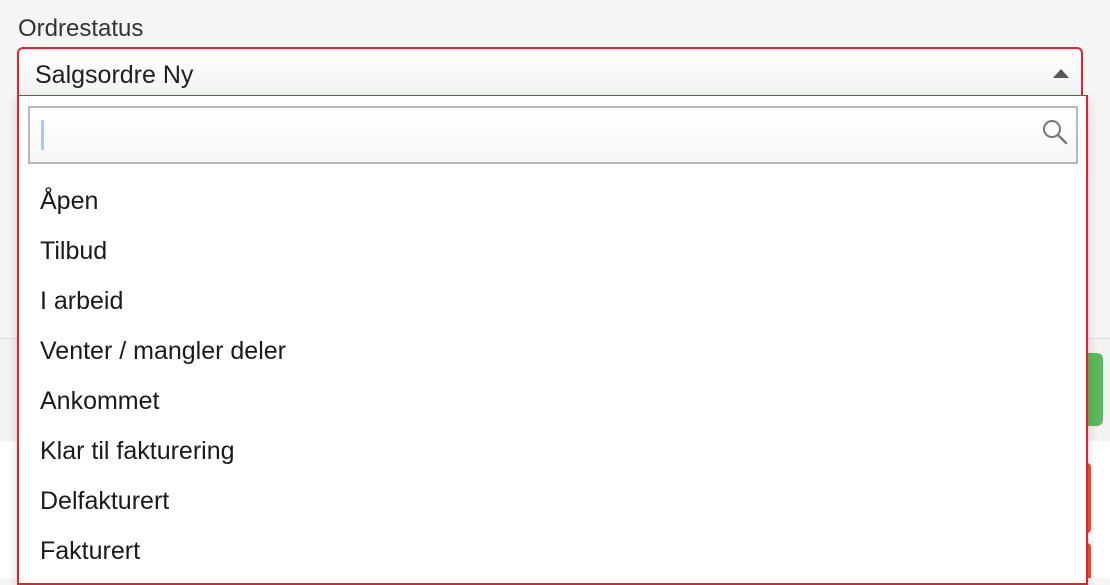 The height and width of the screenshot is (585, 1110). I want to click on option-delfakturert: Delfakturert, so click(552, 501).